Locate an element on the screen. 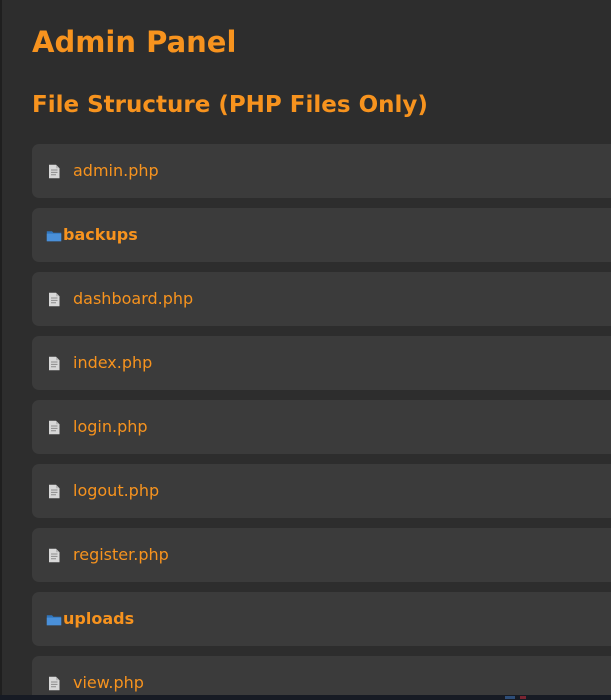  page-title: Admin Panel is located at coordinates (134, 42).